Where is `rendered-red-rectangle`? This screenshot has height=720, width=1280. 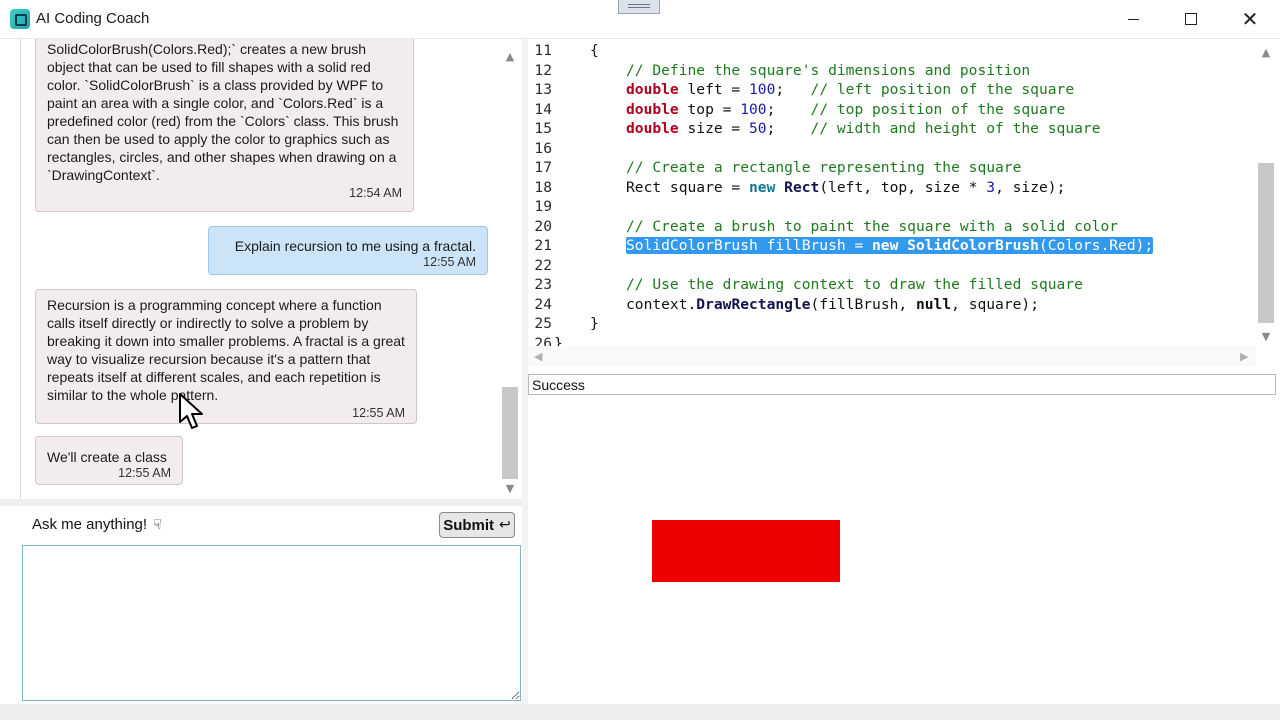
rendered-red-rectangle is located at coordinates (746, 551).